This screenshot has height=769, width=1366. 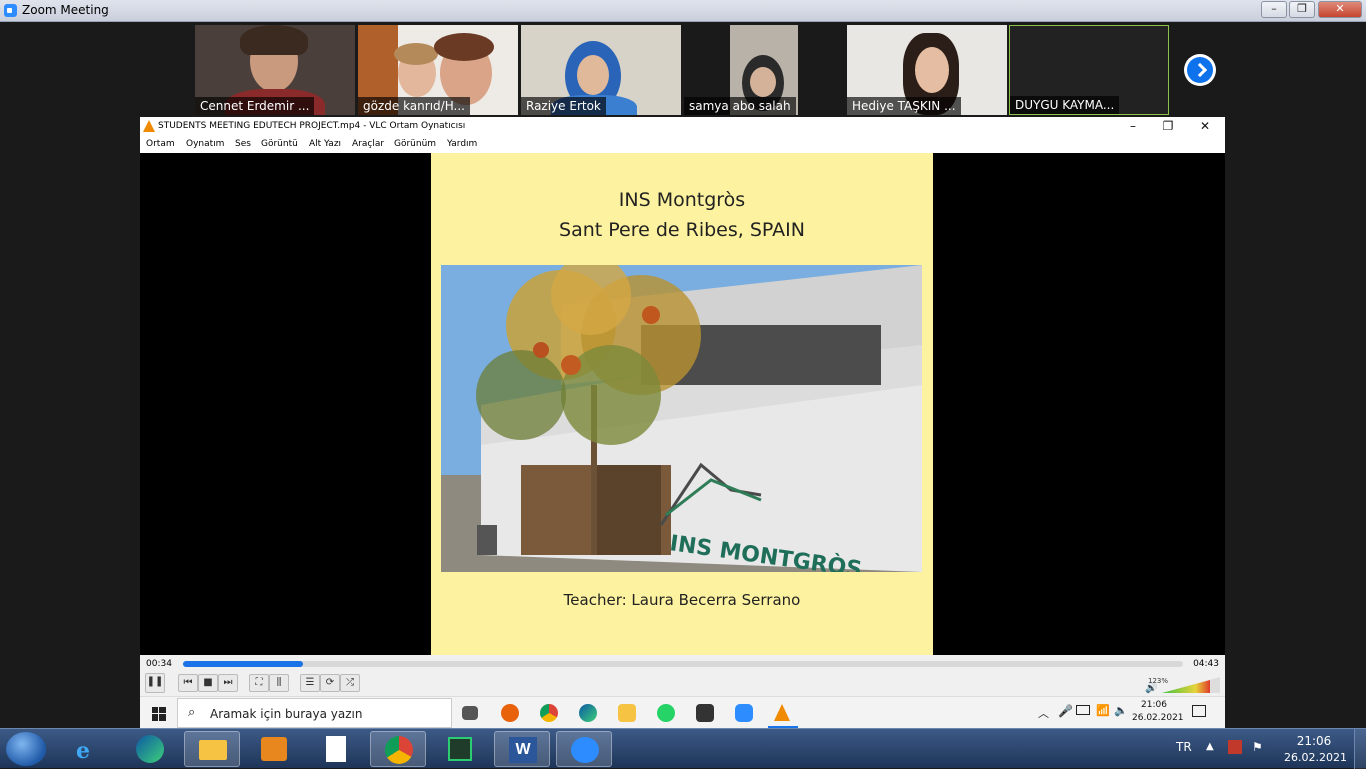 What do you see at coordinates (682, 600) in the screenshot?
I see `slide-teacher: Teacher: Laura Becerra Serrano` at bounding box center [682, 600].